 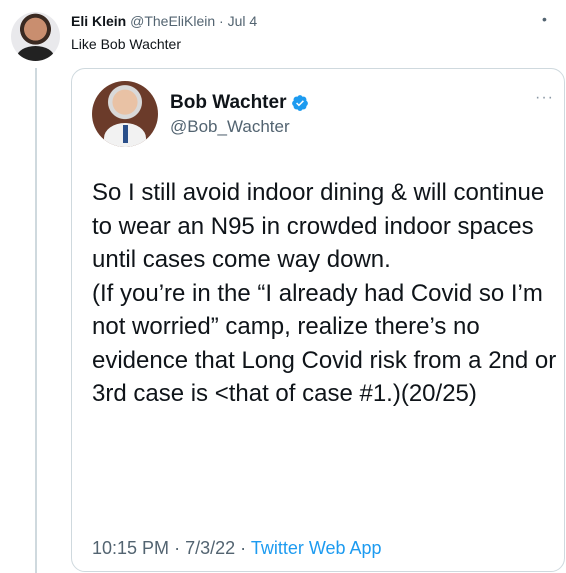 What do you see at coordinates (230, 127) in the screenshot?
I see `quoted-author-handle: @Bob_Wachter` at bounding box center [230, 127].